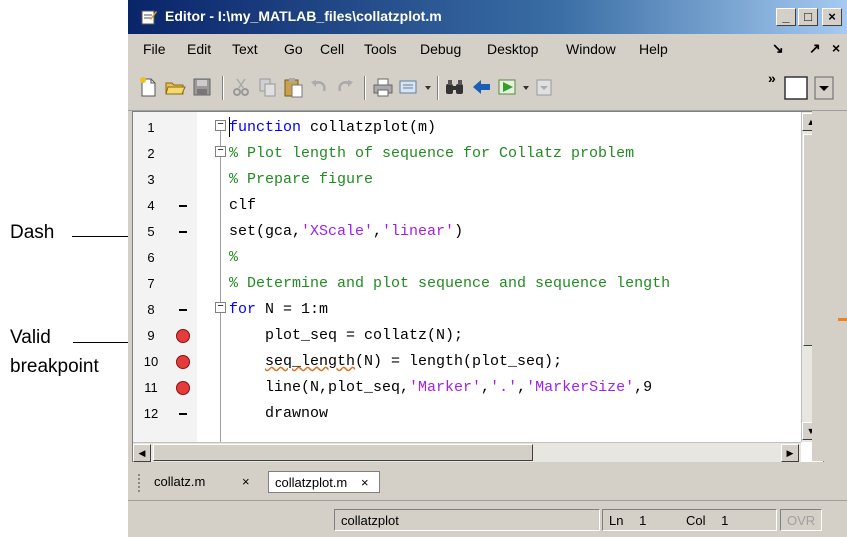  What do you see at coordinates (369, 127) in the screenshot?
I see `code-token: collatzplot(m)` at bounding box center [369, 127].